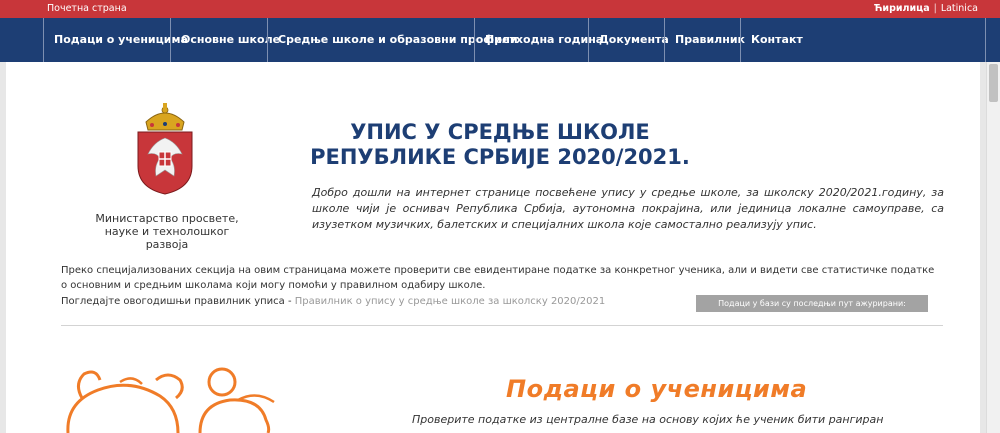 This screenshot has height=433, width=1000. I want to click on nav-divider, so click(985, 40).